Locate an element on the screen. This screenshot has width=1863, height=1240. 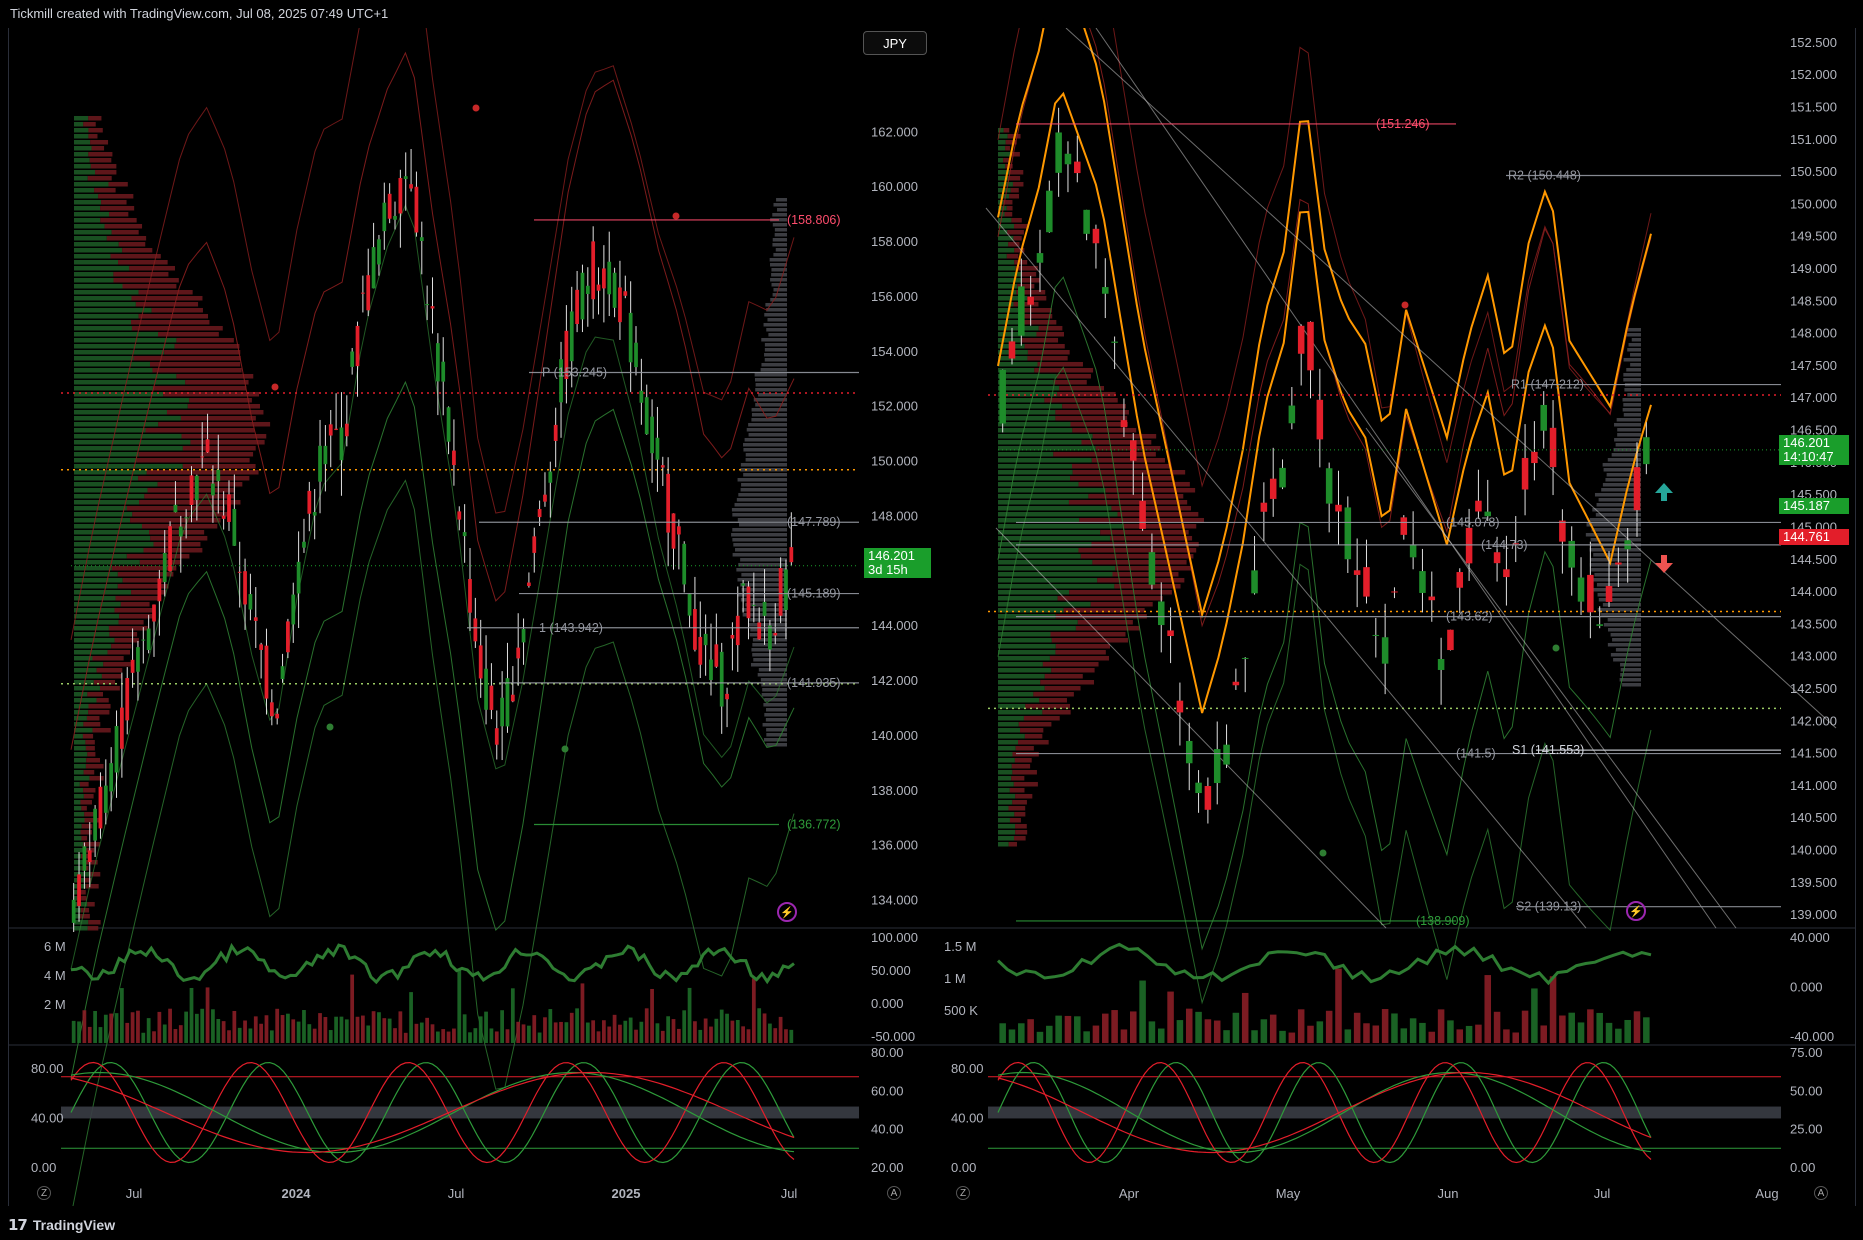
volume-oscillator-axis-label: 0.000 is located at coordinates (887, 1003).